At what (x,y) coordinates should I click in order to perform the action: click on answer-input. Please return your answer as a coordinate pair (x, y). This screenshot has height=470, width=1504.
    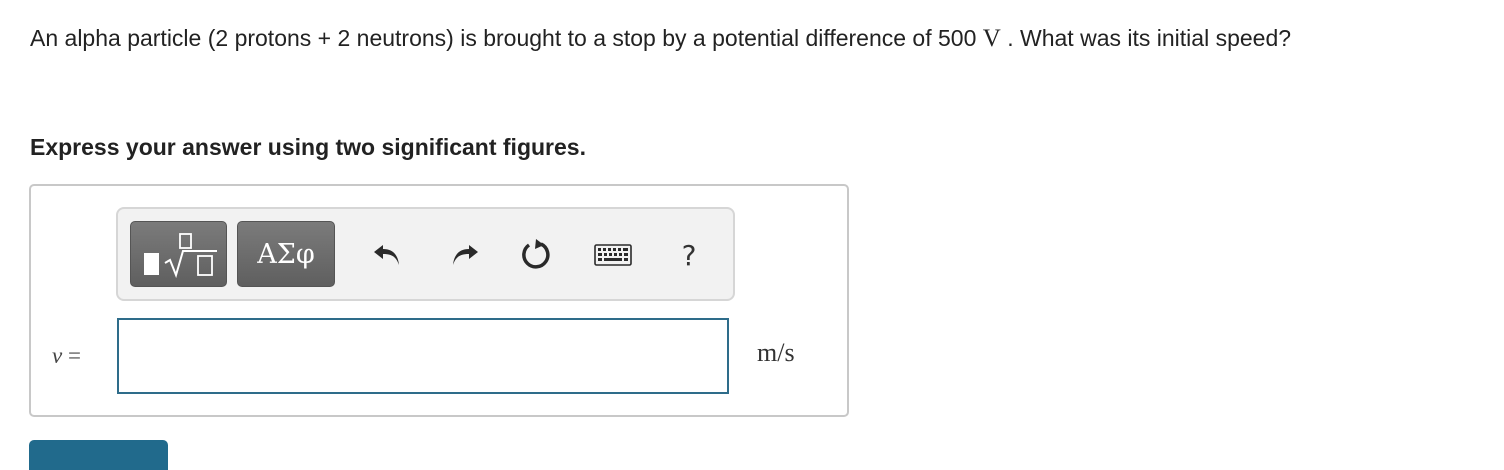
    Looking at the image, I should click on (423, 356).